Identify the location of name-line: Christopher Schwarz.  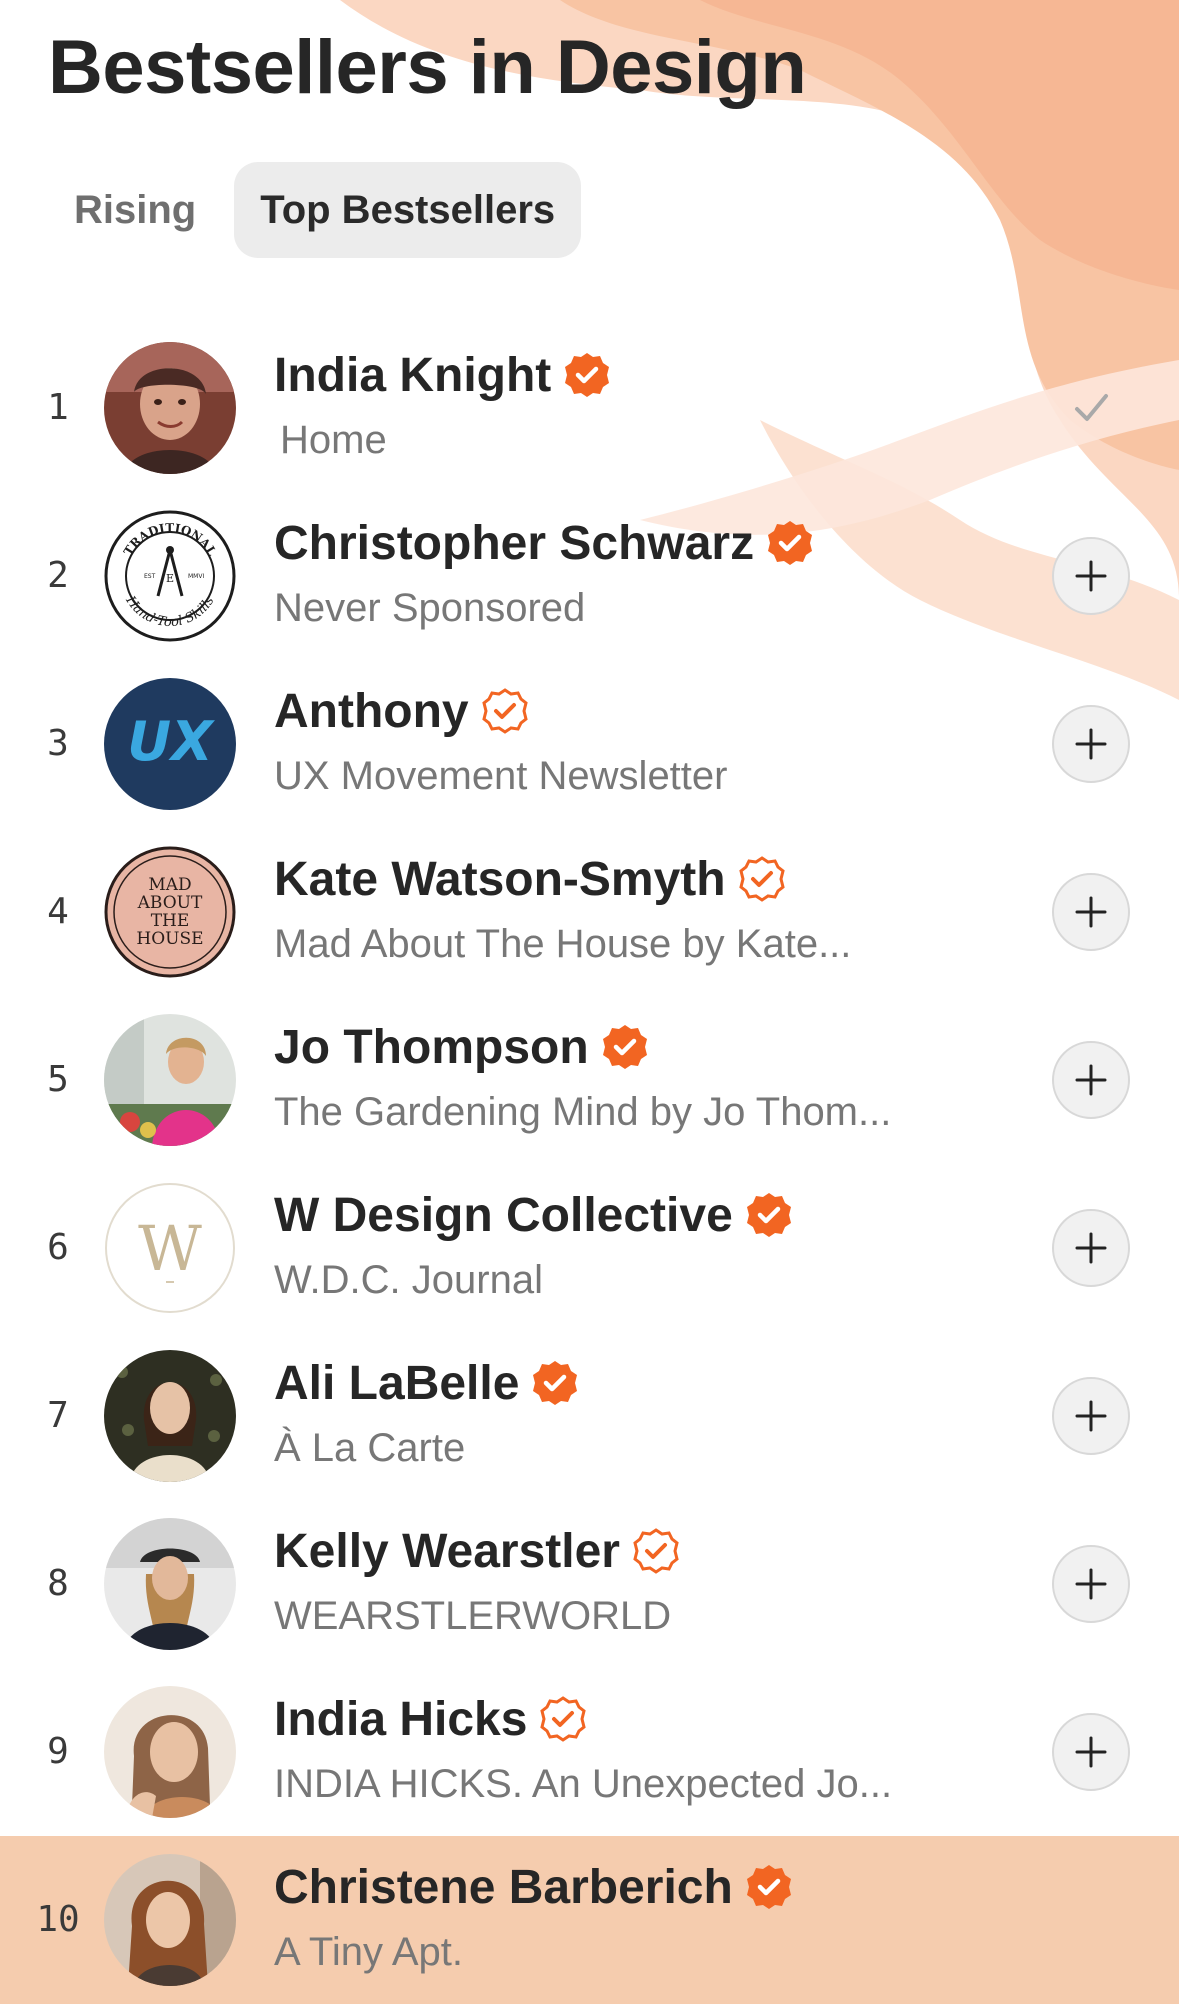
(544, 543).